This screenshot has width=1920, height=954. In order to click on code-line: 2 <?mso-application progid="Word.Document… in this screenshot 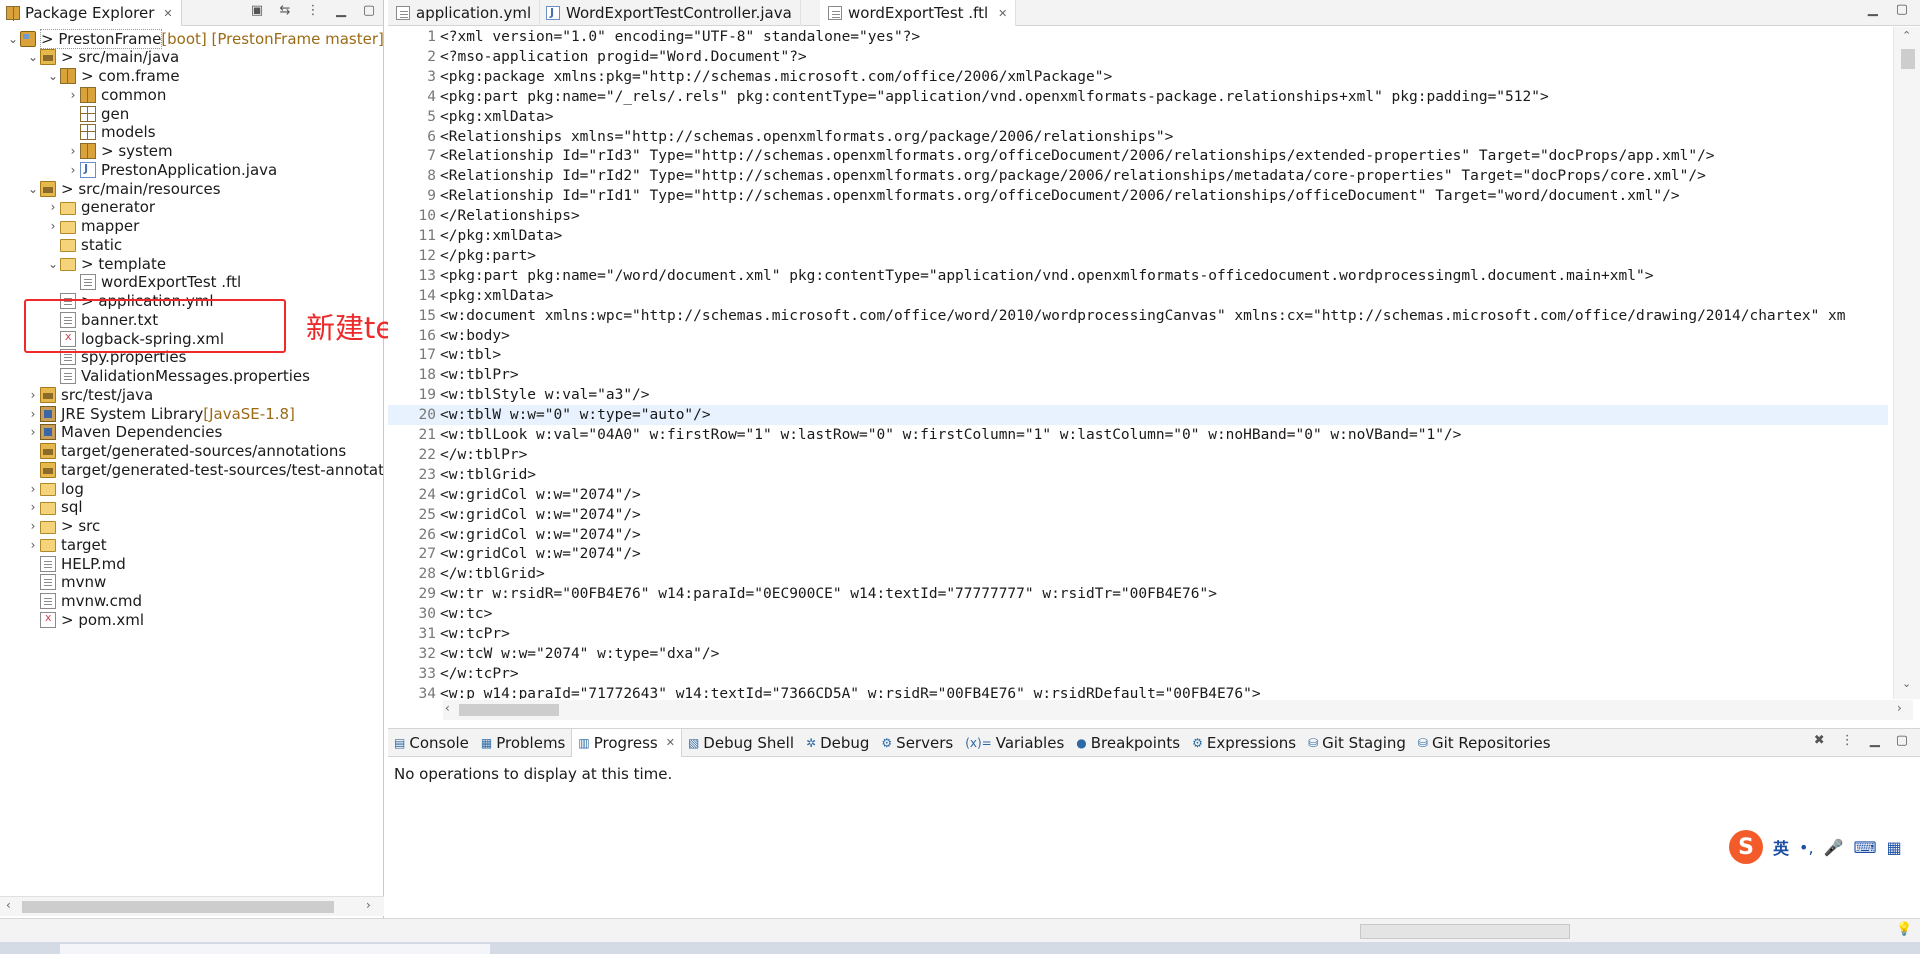, I will do `click(1138, 57)`.